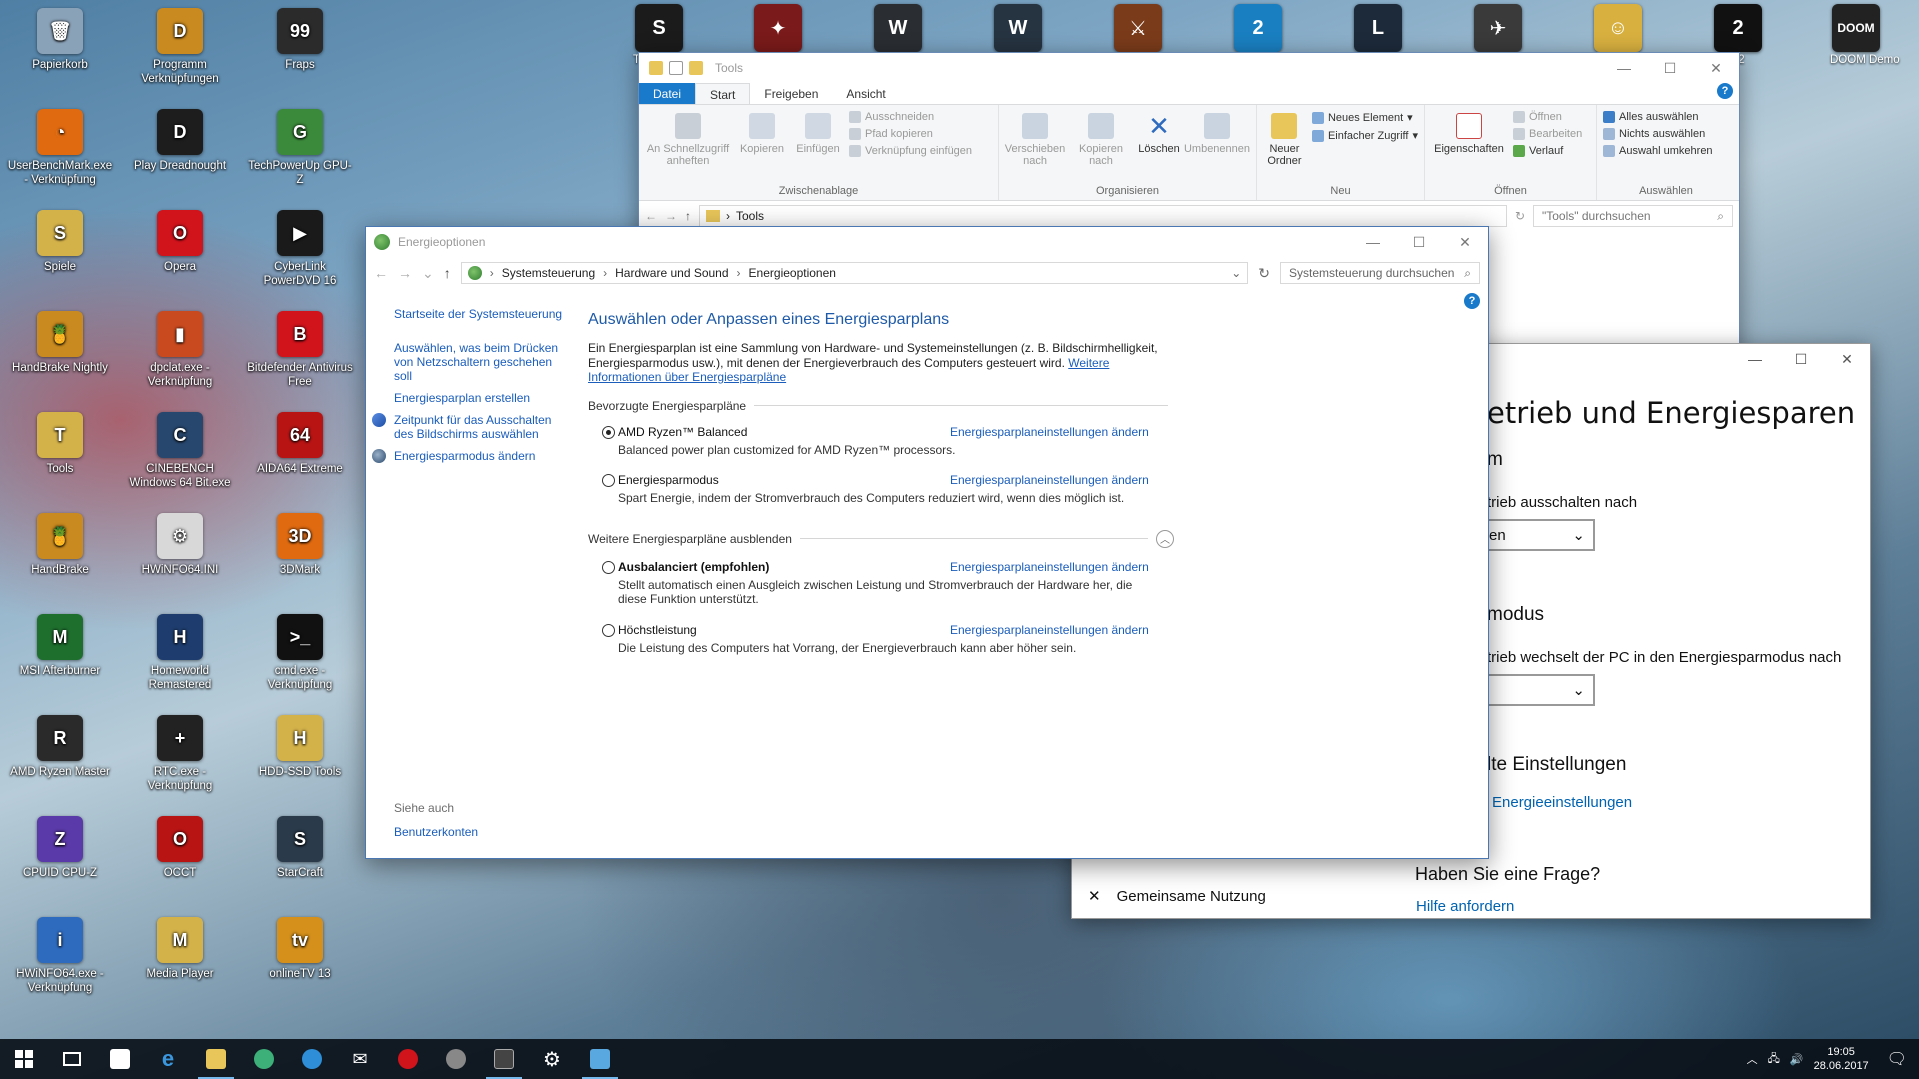  Describe the element at coordinates (312, 1059) in the screenshot. I see `taskbar-thunderbird` at that location.